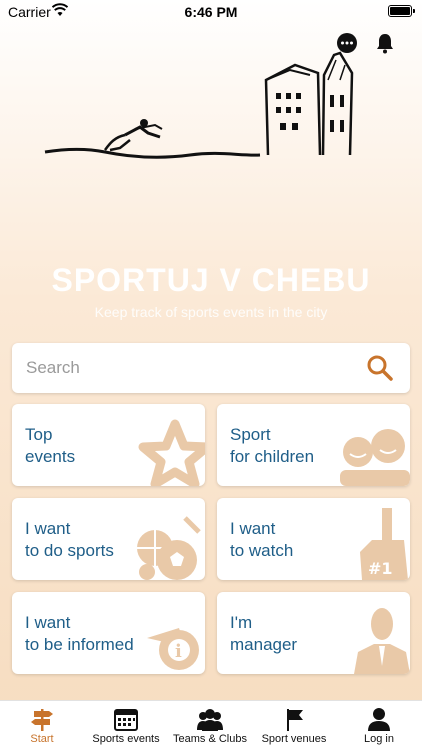  Describe the element at coordinates (210, 720) in the screenshot. I see `team-icon` at that location.